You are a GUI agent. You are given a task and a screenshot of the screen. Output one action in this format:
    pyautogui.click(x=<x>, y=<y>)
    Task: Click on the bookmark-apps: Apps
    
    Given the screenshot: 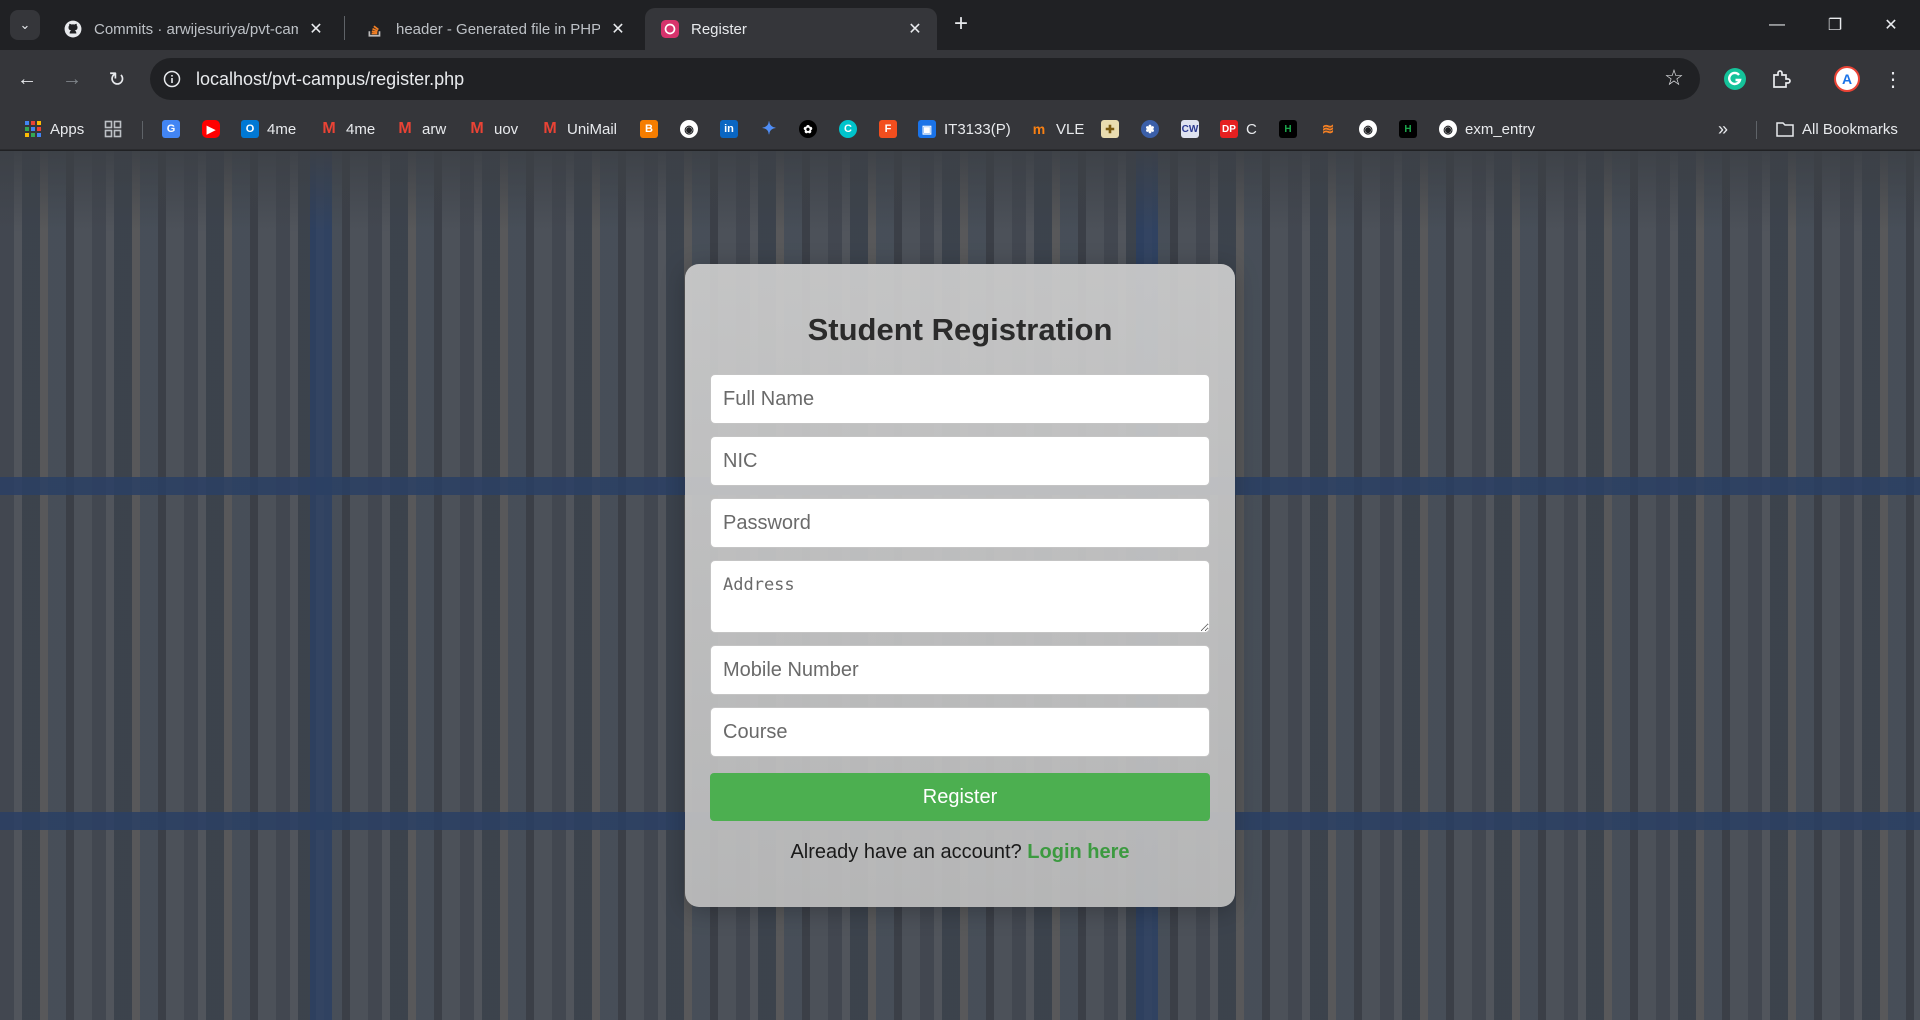 What is the action you would take?
    pyautogui.click(x=54, y=129)
    